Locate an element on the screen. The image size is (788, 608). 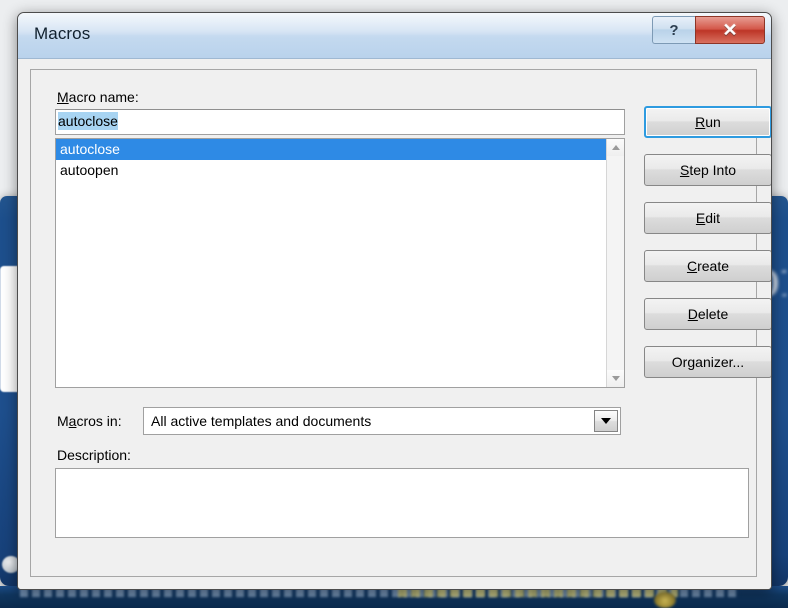
help-icon: ? is located at coordinates (673, 30).